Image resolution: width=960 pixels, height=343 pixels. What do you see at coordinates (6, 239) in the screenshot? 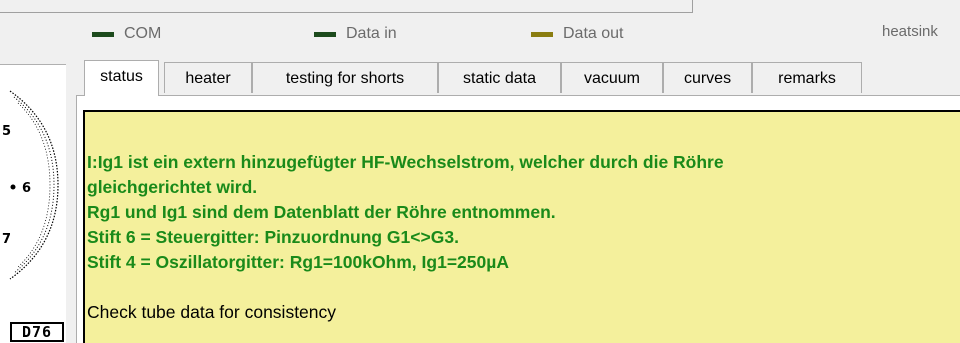
I see `pin-label-7: 7` at bounding box center [6, 239].